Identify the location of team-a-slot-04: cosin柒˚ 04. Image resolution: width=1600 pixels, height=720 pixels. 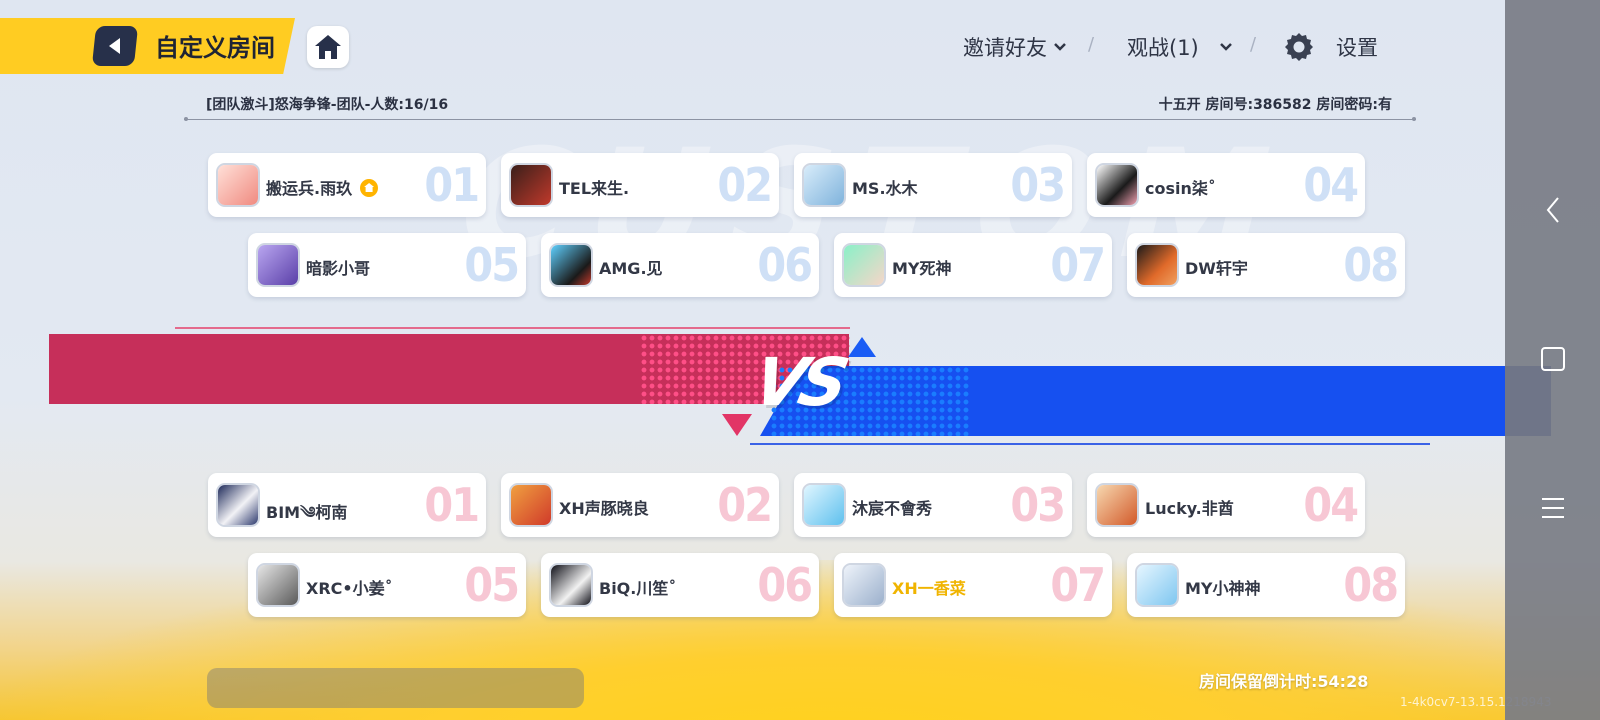
(1226, 185).